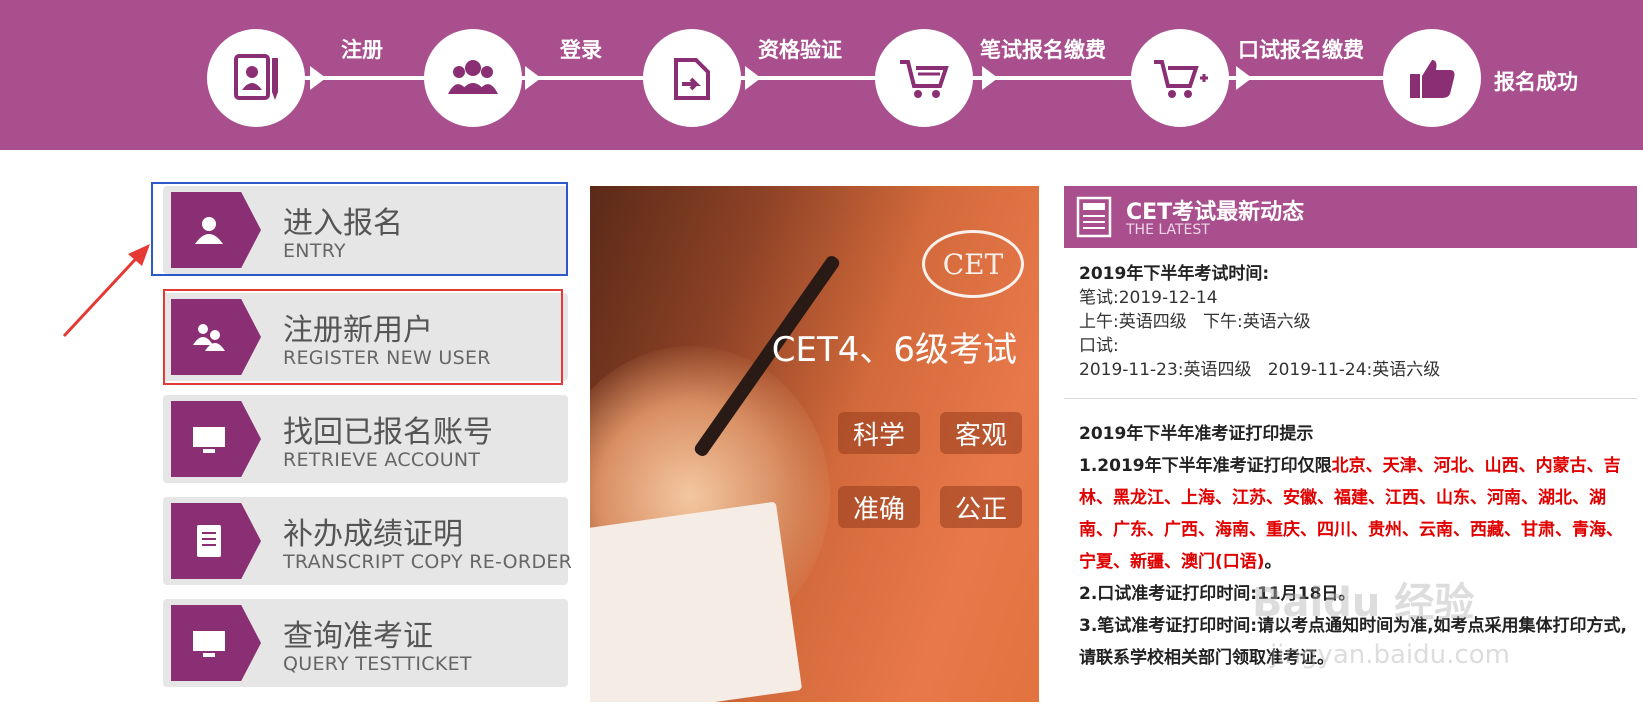 This screenshot has height=714, width=1643. What do you see at coordinates (388, 432) in the screenshot?
I see `menu-label: 找回已报名账号` at bounding box center [388, 432].